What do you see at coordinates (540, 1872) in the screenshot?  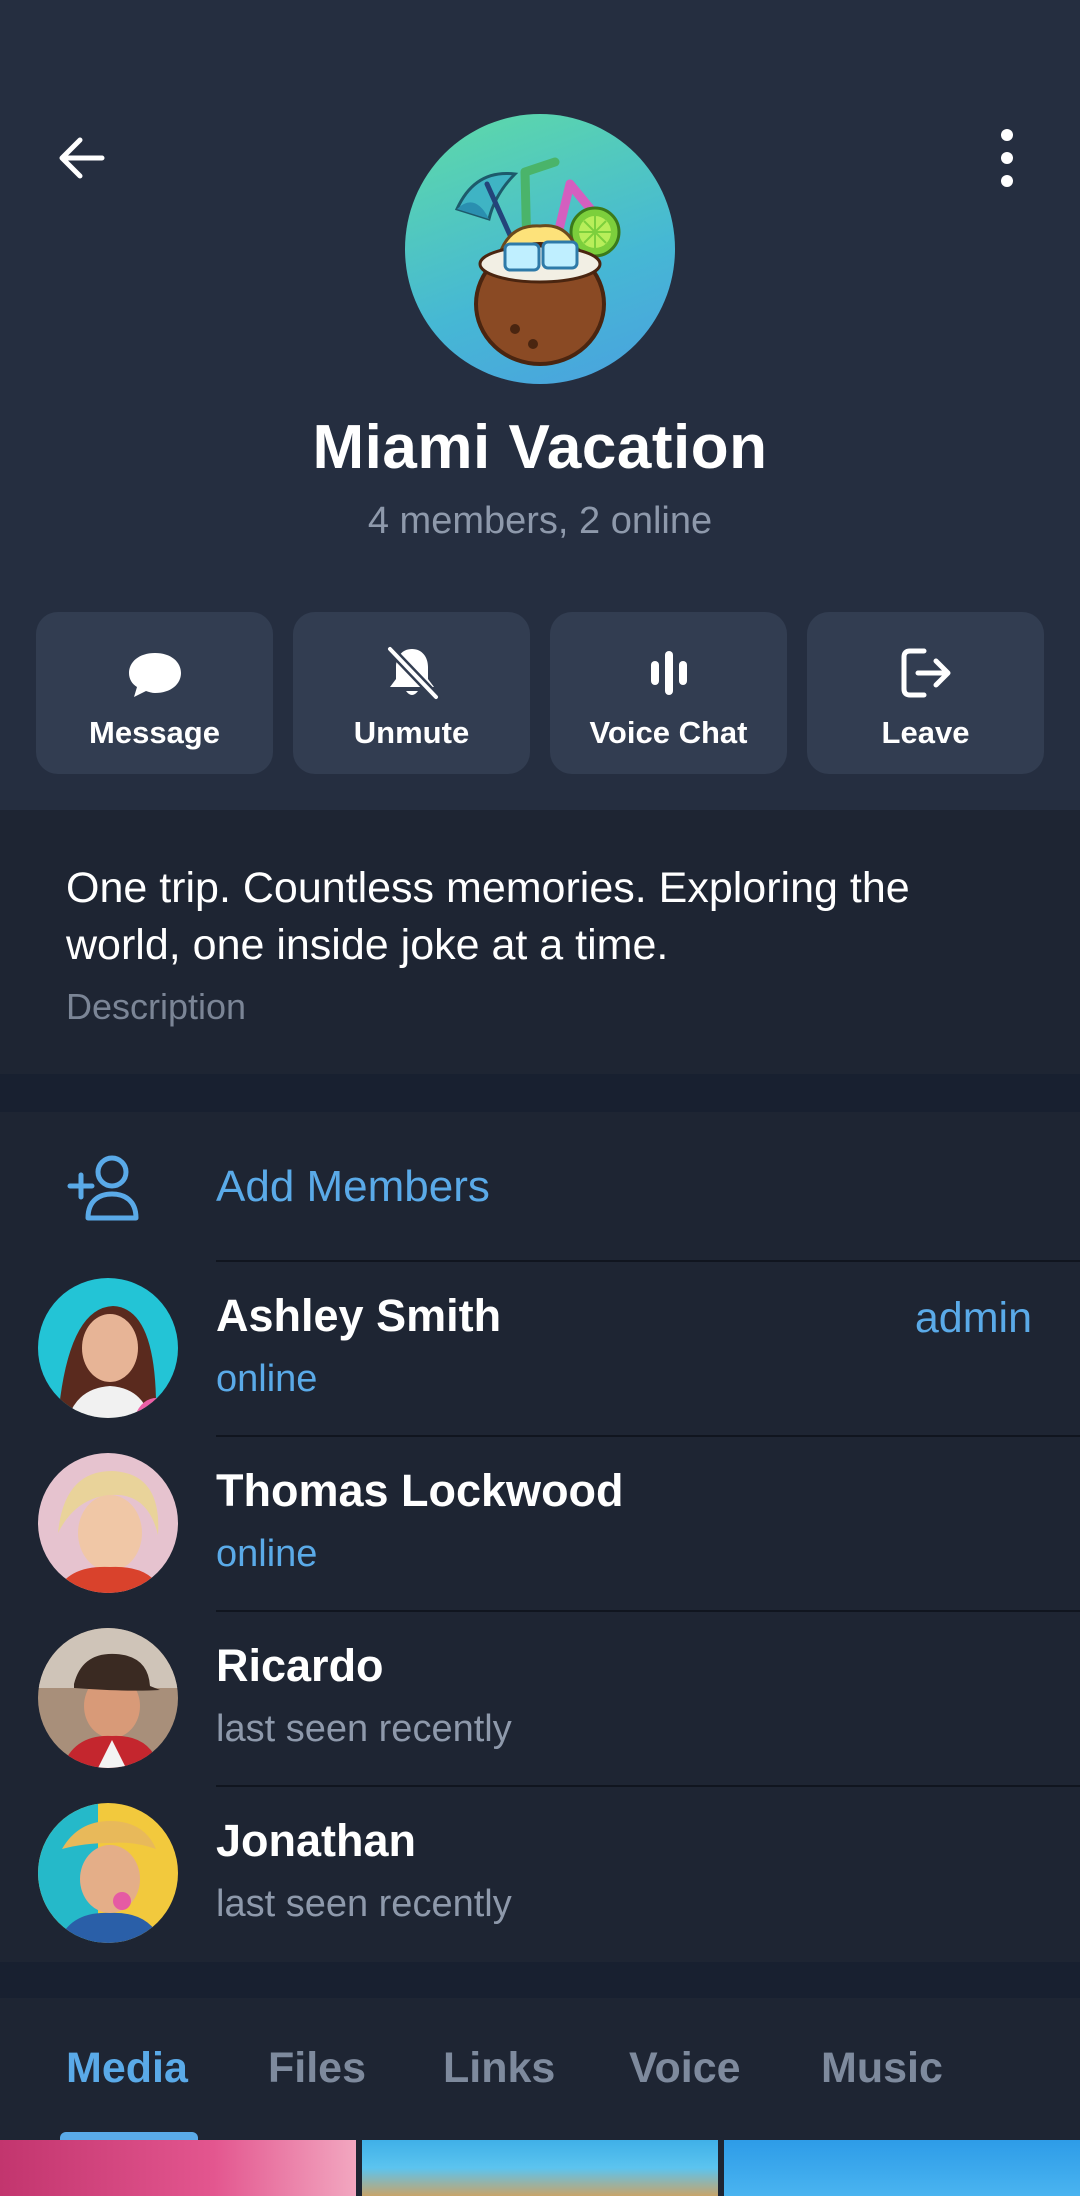 I see `member-row: Jonathan last seen recently` at bounding box center [540, 1872].